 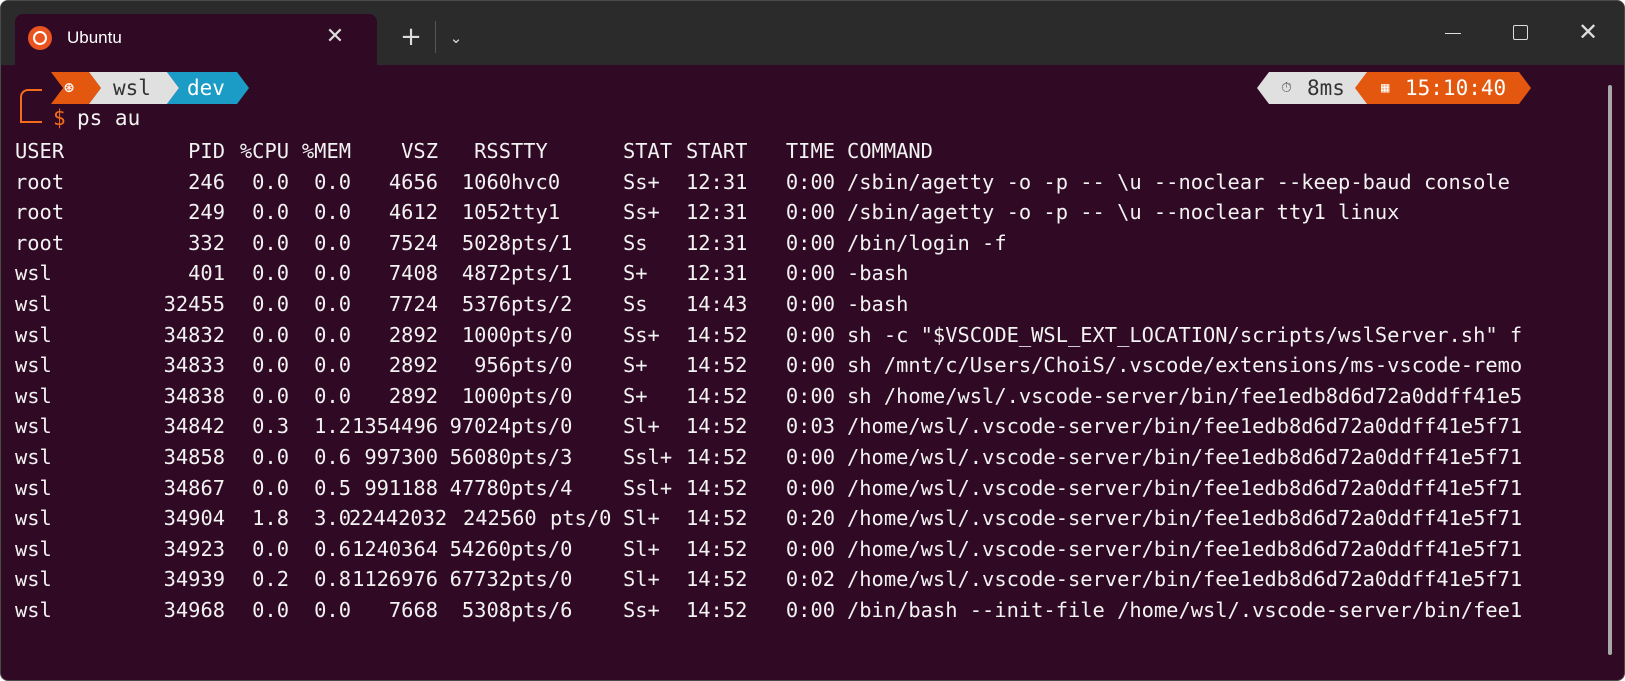 What do you see at coordinates (208, 88) in the screenshot?
I see `prompt-dir-segment: dev` at bounding box center [208, 88].